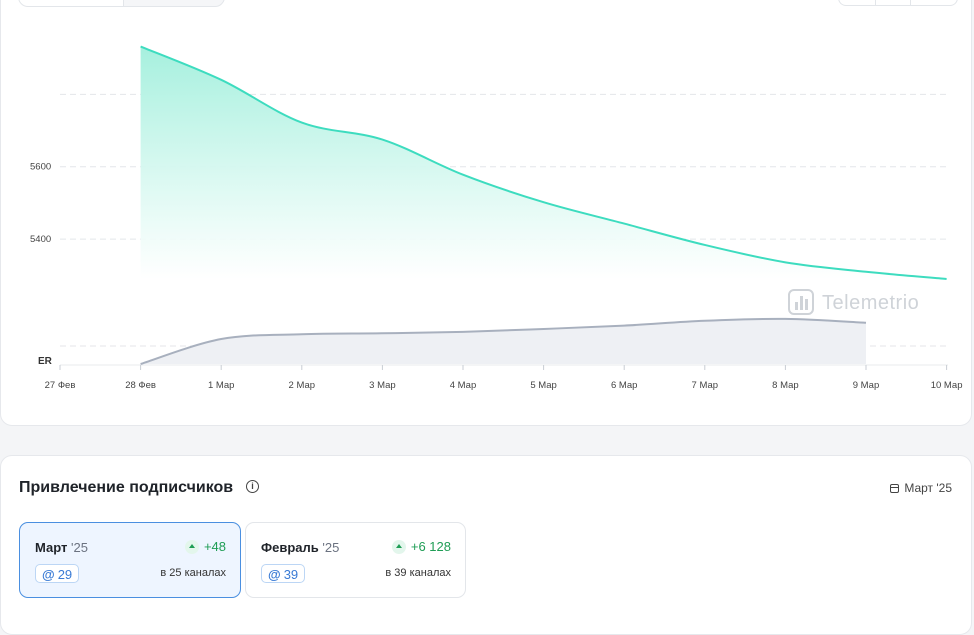 This screenshot has height=635, width=974. What do you see at coordinates (866, 385) in the screenshot?
I see `x-tick-label: 9 Мар` at bounding box center [866, 385].